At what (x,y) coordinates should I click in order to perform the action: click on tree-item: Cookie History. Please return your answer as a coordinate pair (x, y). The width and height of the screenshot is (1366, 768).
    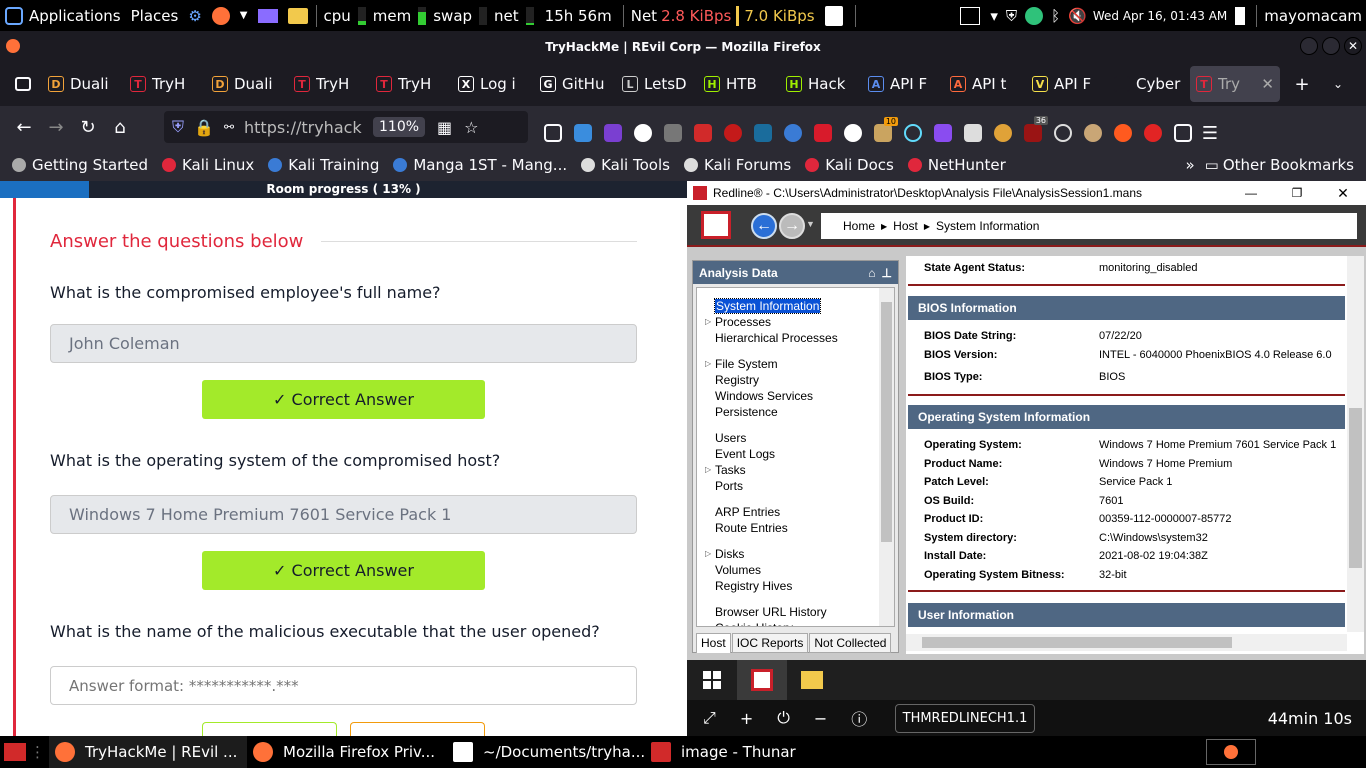
    Looking at the image, I should click on (795, 623).